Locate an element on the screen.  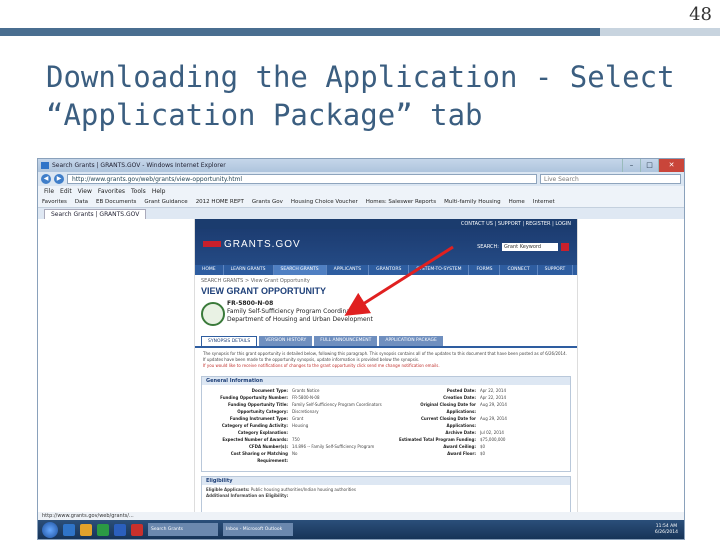
tab-application-package: APPLICATION PACKAGE is located at coordinates (411, 341).